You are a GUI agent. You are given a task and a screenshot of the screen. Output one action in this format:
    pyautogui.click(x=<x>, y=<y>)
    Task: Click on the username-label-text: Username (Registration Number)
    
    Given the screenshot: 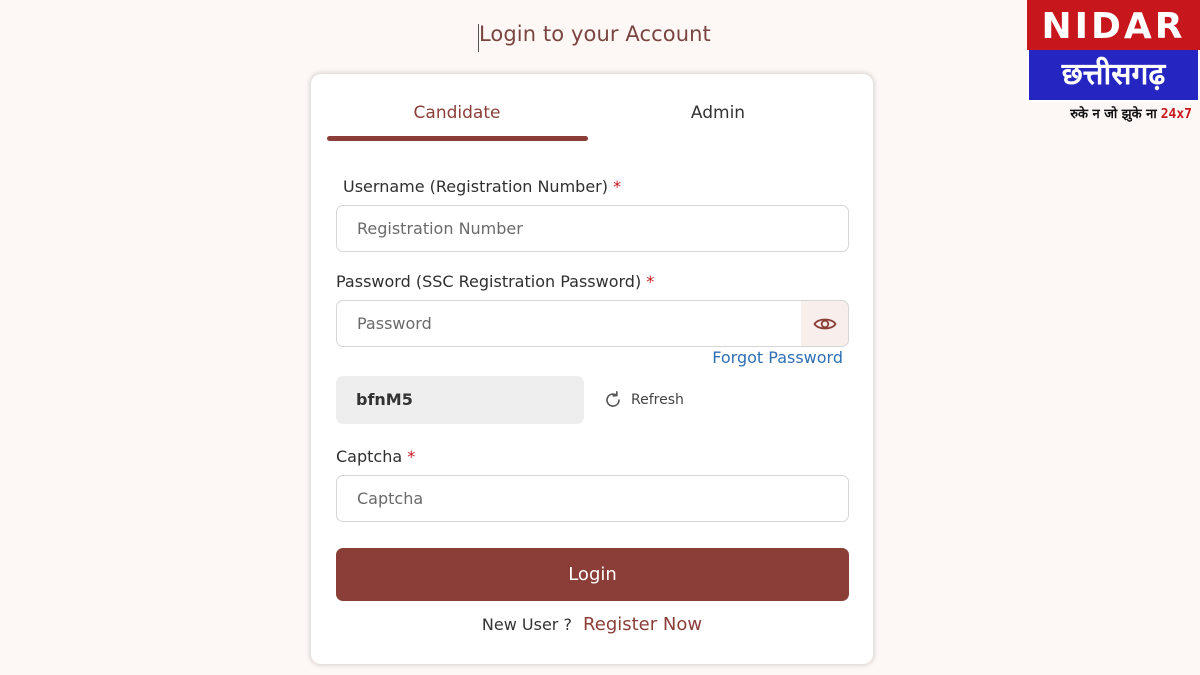 What is the action you would take?
    pyautogui.click(x=475, y=186)
    